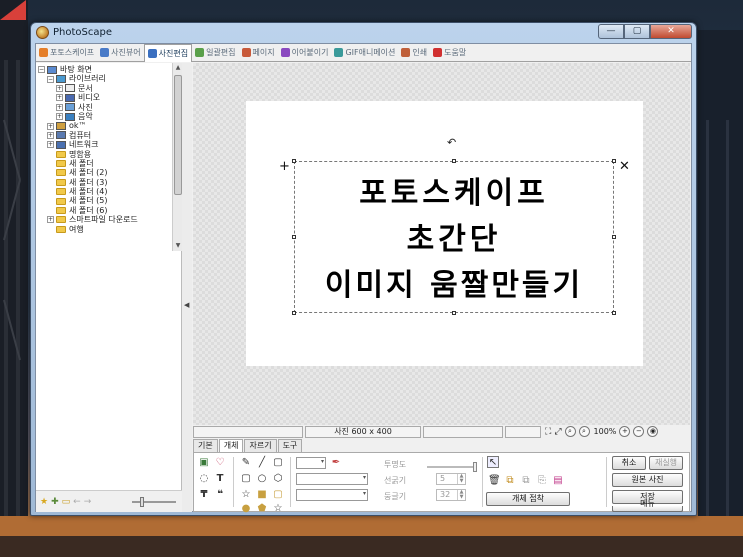  Describe the element at coordinates (414, 52) in the screenshot. I see `tab-8: 인쇄` at that location.